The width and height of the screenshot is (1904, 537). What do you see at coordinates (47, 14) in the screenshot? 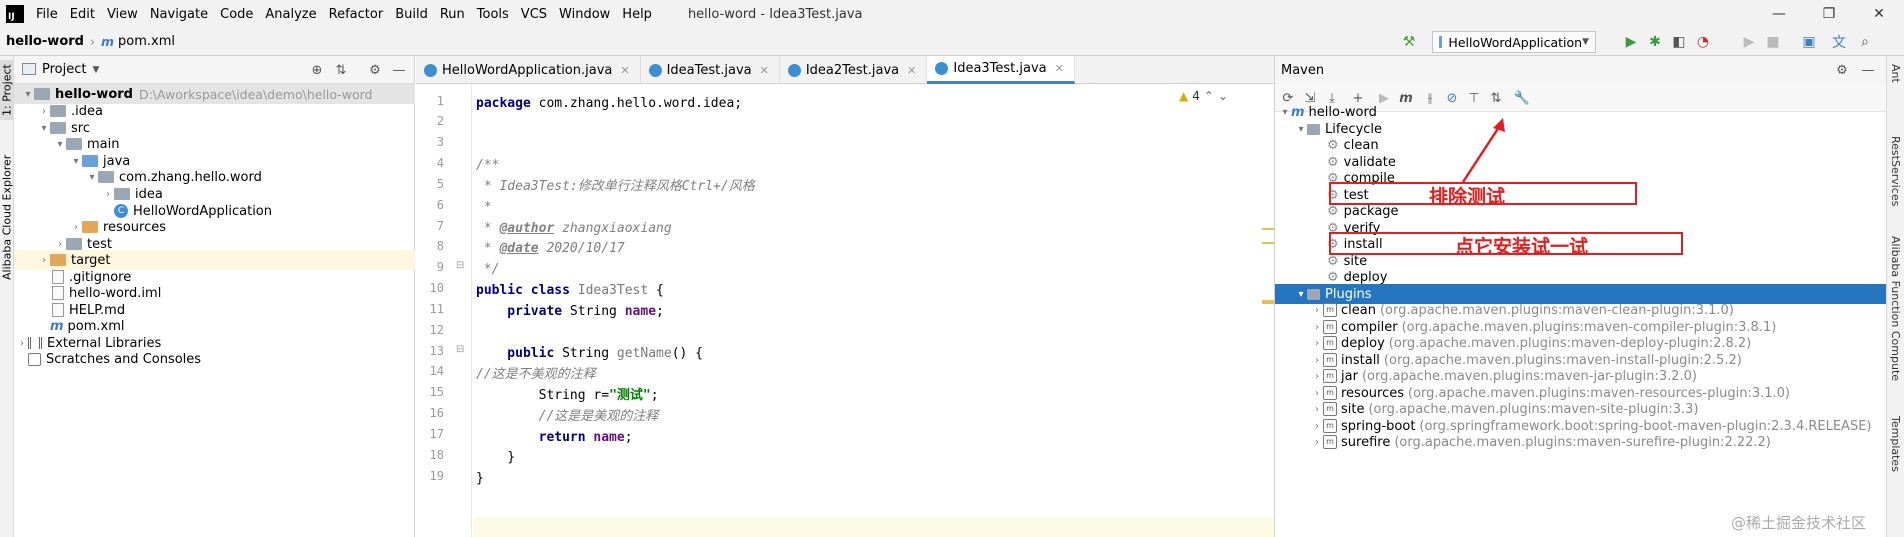
I see `menu-file: File` at bounding box center [47, 14].